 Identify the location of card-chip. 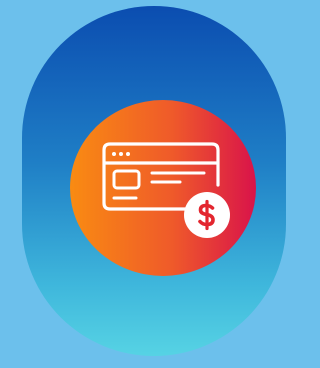
(126, 179).